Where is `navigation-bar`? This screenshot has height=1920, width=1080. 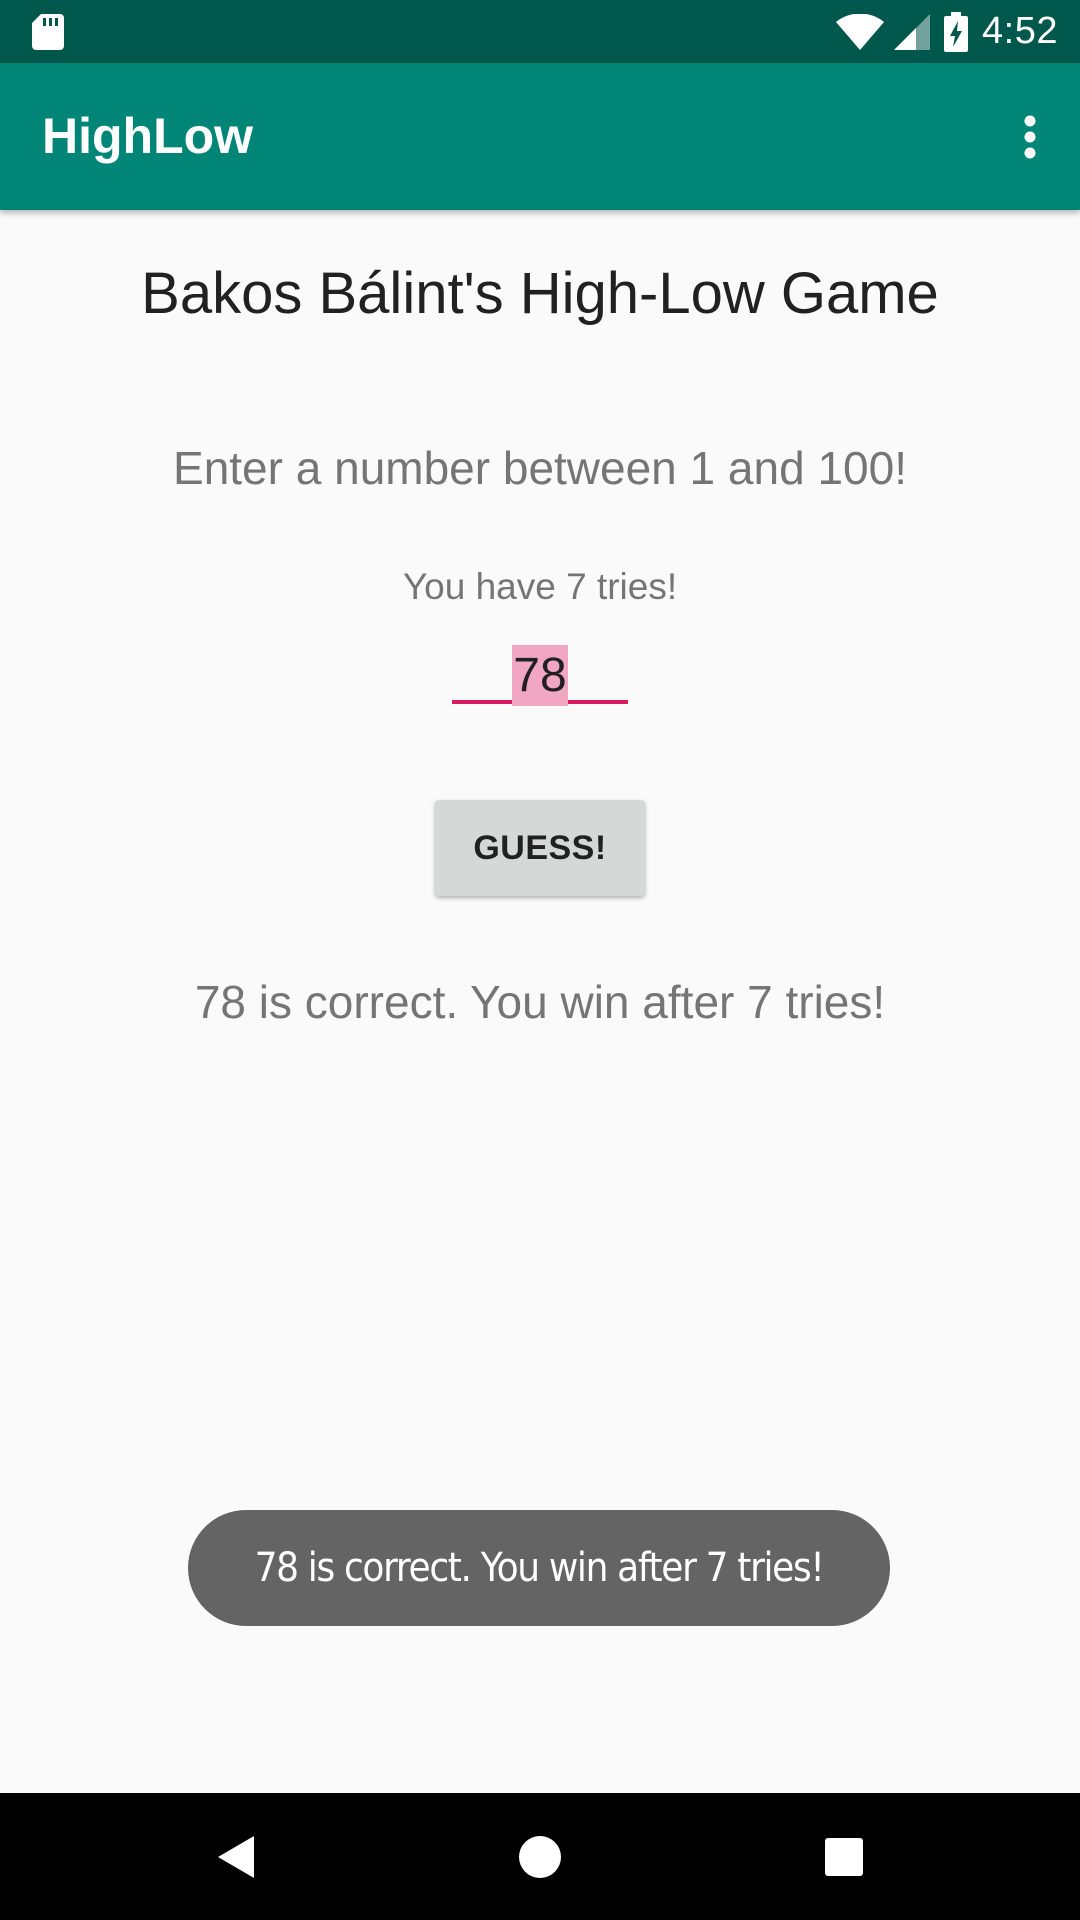 navigation-bar is located at coordinates (540, 1856).